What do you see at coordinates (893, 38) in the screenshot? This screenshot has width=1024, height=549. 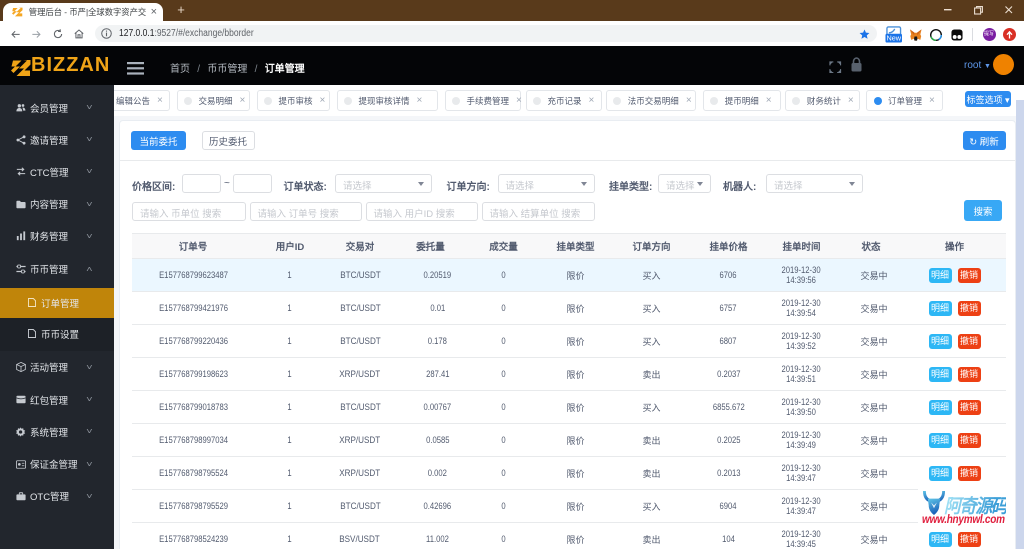 I see `svg-text: New` at bounding box center [893, 38].